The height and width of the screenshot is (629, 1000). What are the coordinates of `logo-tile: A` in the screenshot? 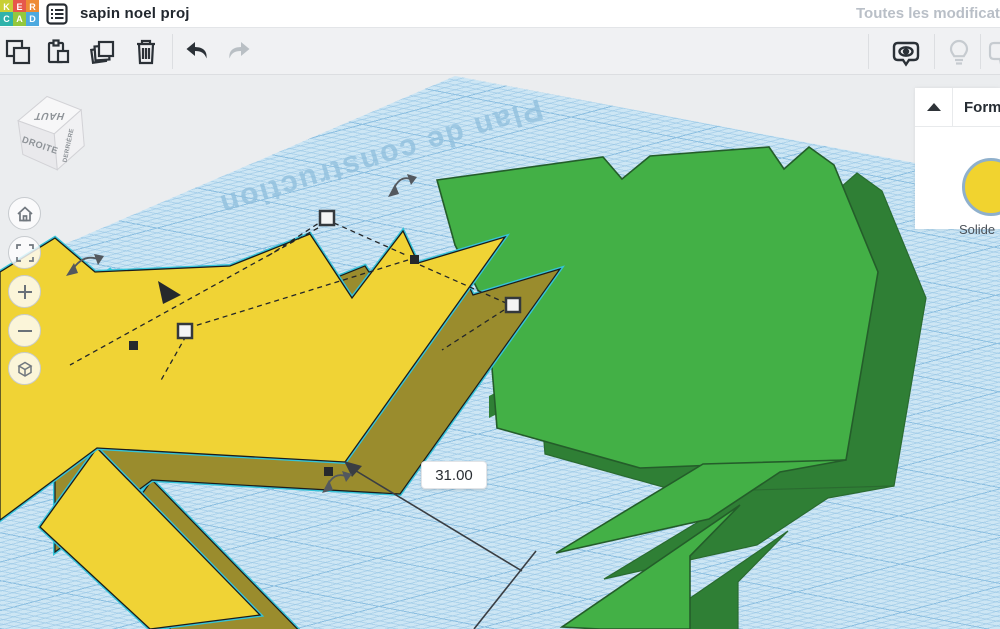 It's located at (19, 19).